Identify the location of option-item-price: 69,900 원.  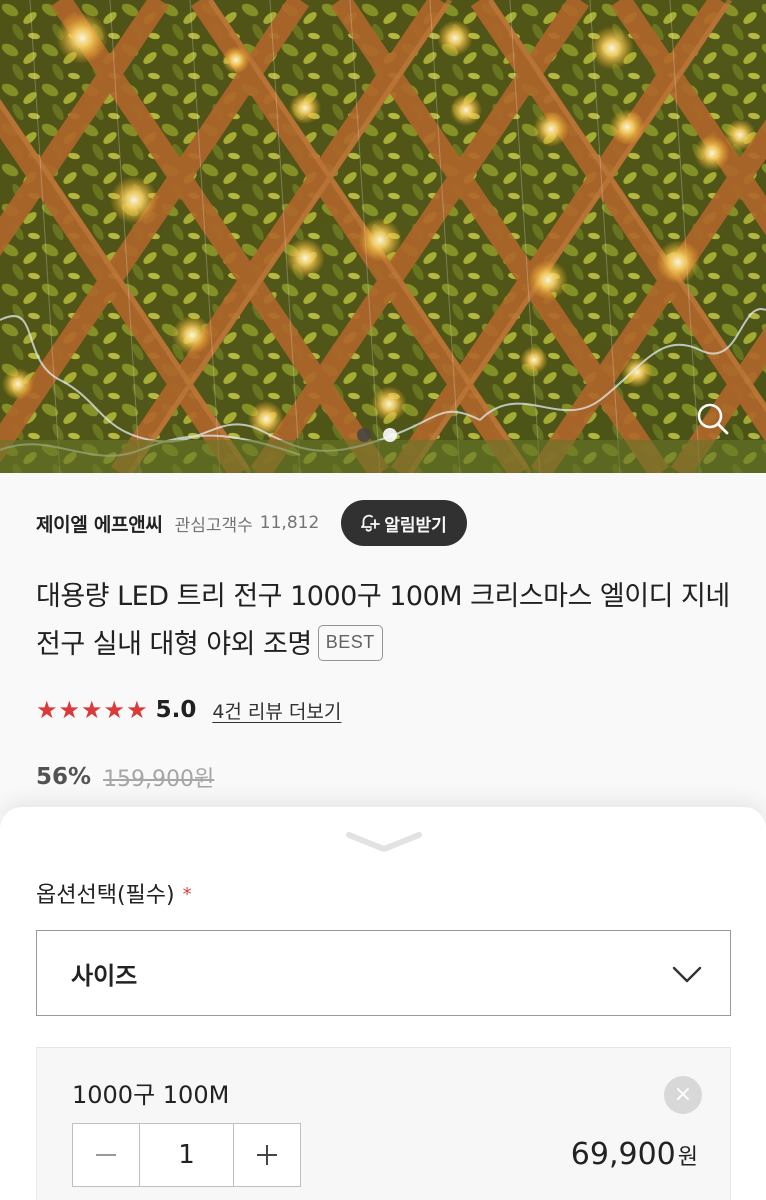
(634, 1154).